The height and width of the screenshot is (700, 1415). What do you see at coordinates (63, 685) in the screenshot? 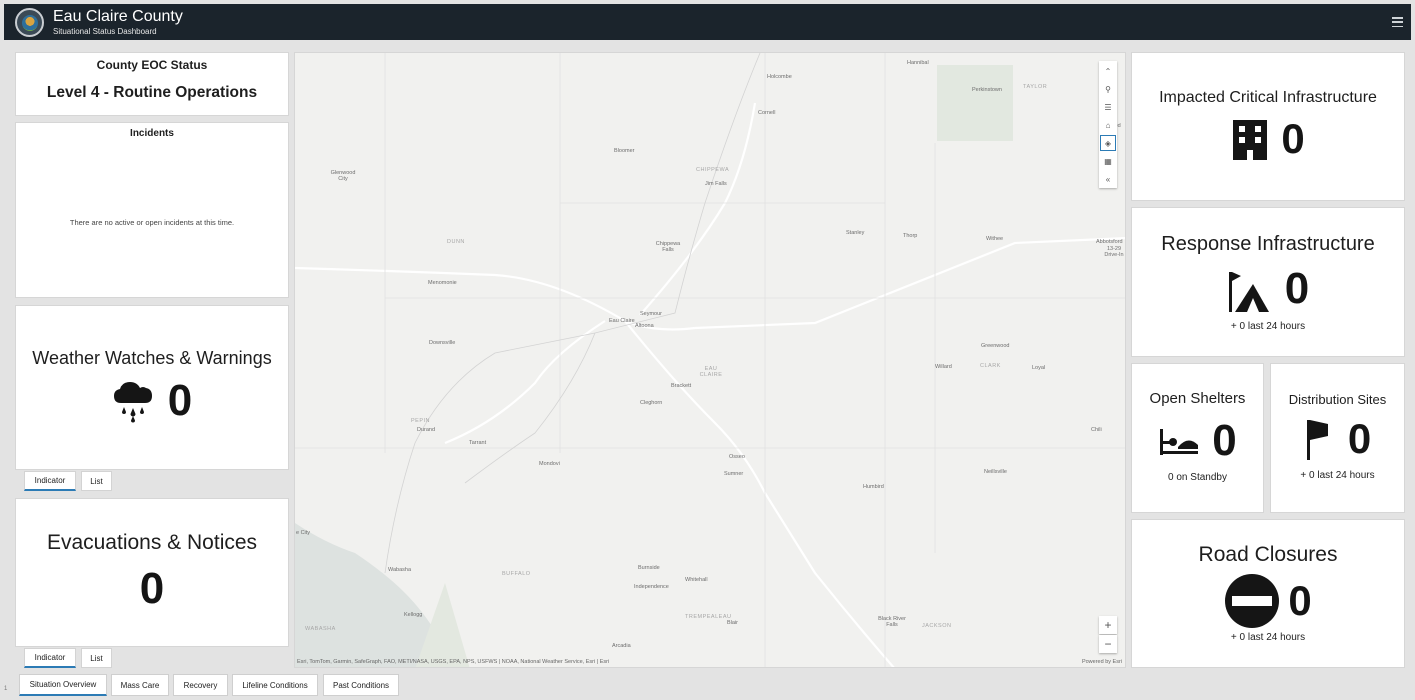
I see `tab-situation-overview: Situation Overview` at bounding box center [63, 685].